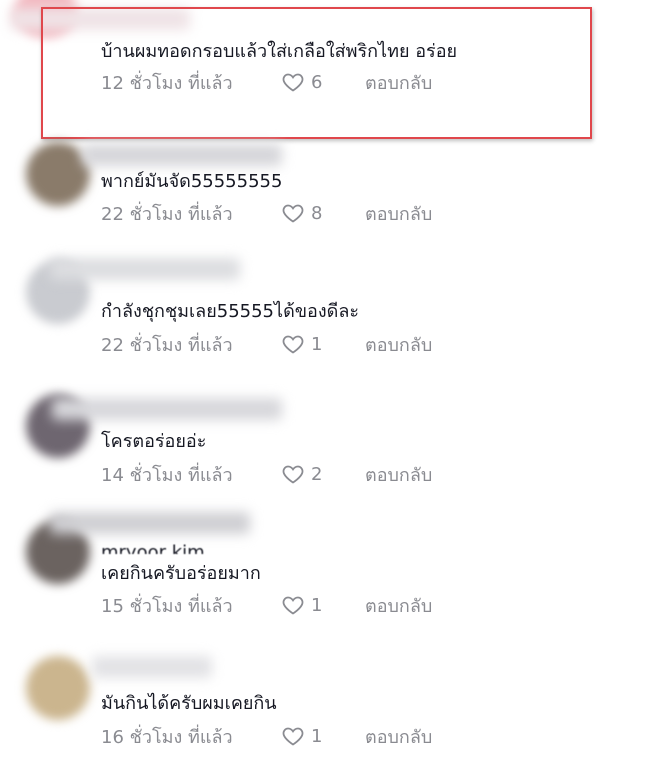 The height and width of the screenshot is (766, 654). What do you see at coordinates (192, 181) in the screenshot?
I see `comment-text: พากย์มันจัด55555555` at bounding box center [192, 181].